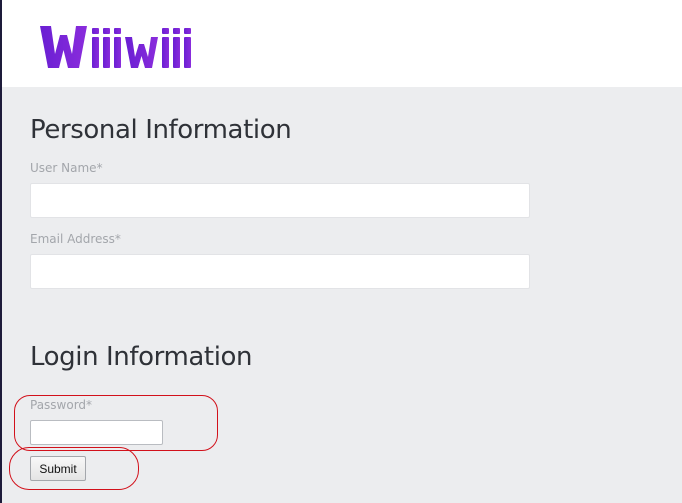 The height and width of the screenshot is (503, 682). I want to click on personal-info-heading: Personal Information, so click(161, 130).